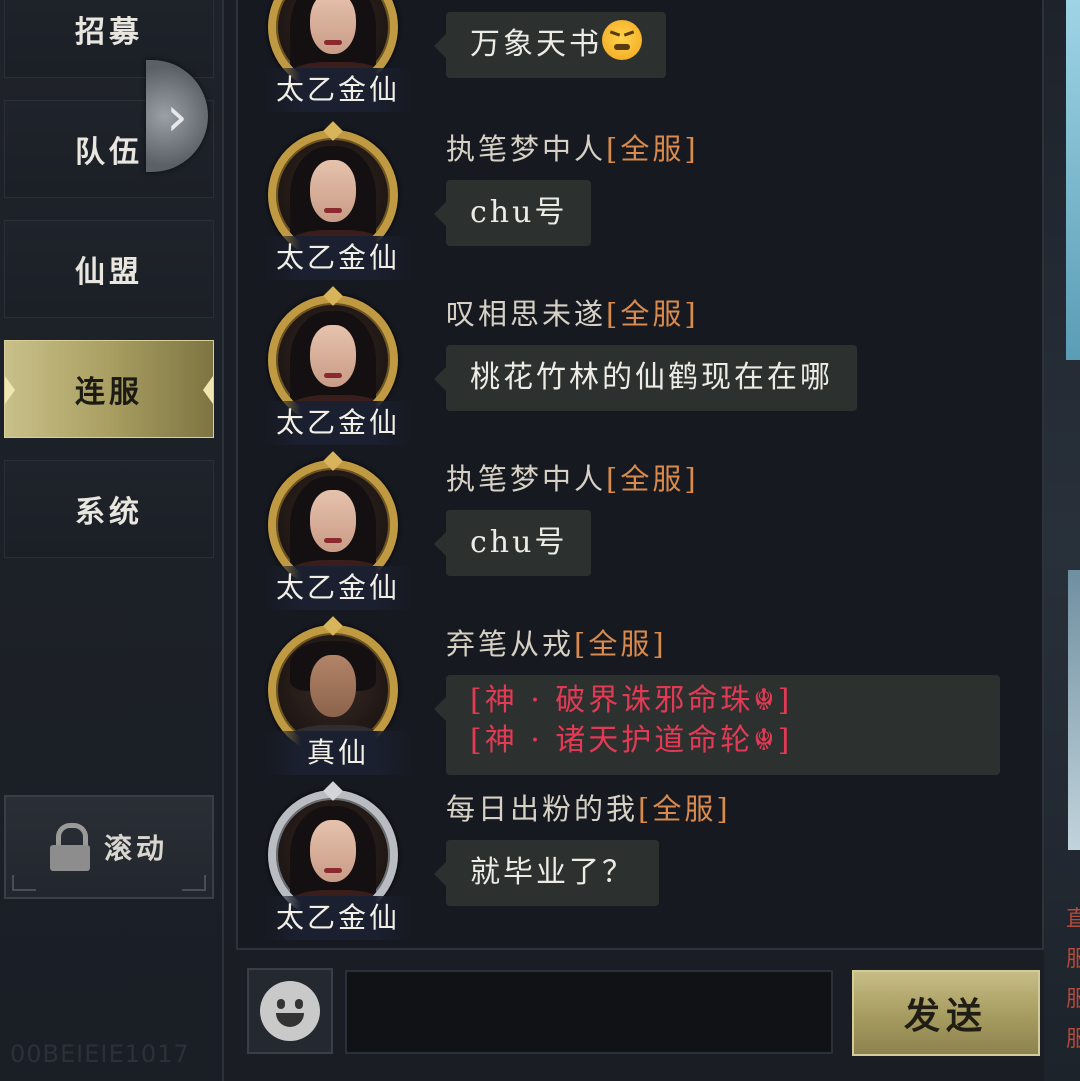 This screenshot has height=1081, width=1080. I want to click on tab-label: 招募, so click(109, 32).